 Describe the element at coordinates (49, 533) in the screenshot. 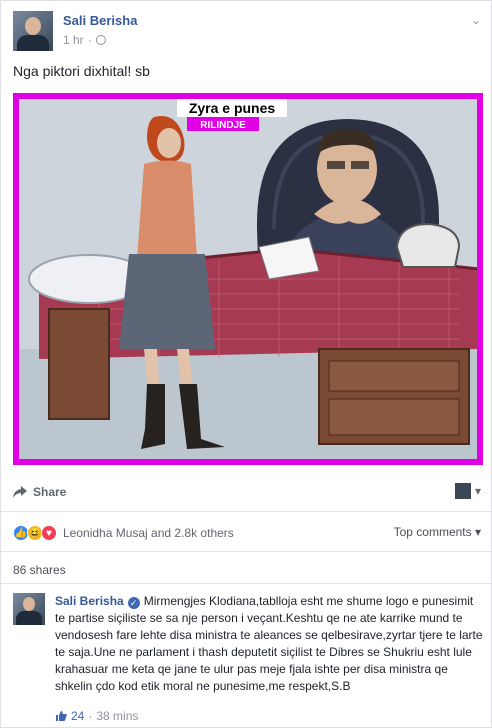

I see `love-icon: ♥` at that location.